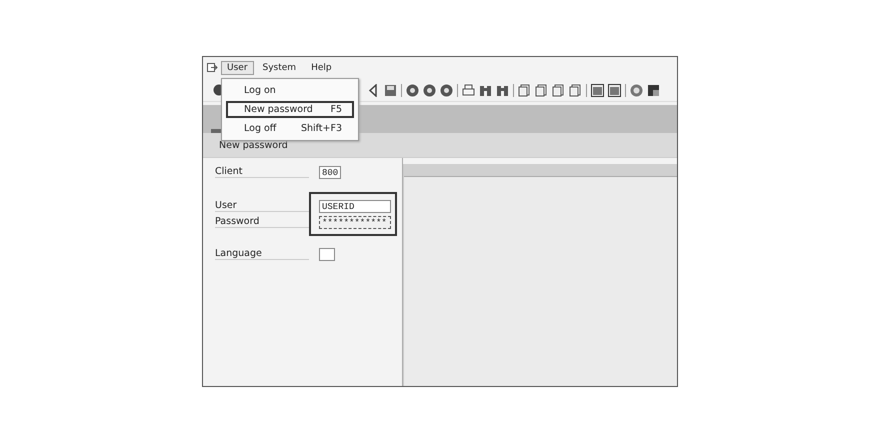  What do you see at coordinates (279, 68) in the screenshot?
I see `menu-item: System` at bounding box center [279, 68].